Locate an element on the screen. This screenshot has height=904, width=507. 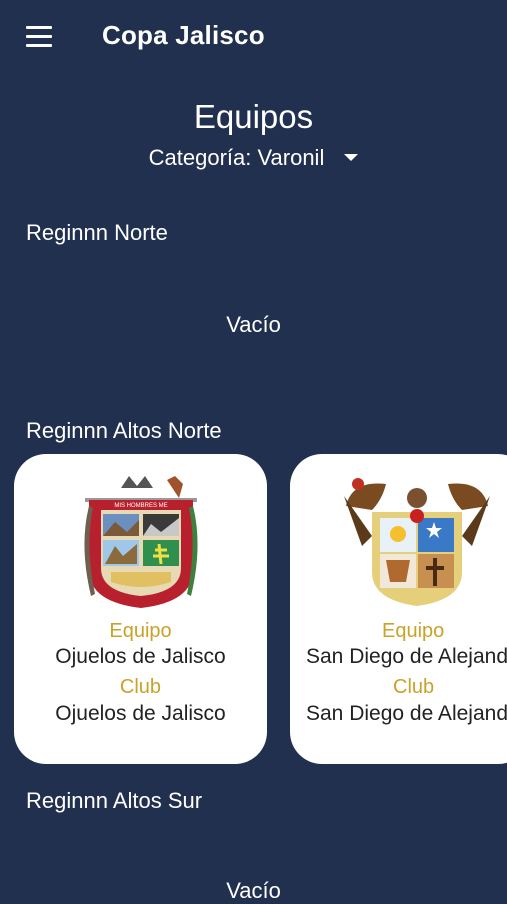
dropdown-caret-icon is located at coordinates (351, 157).